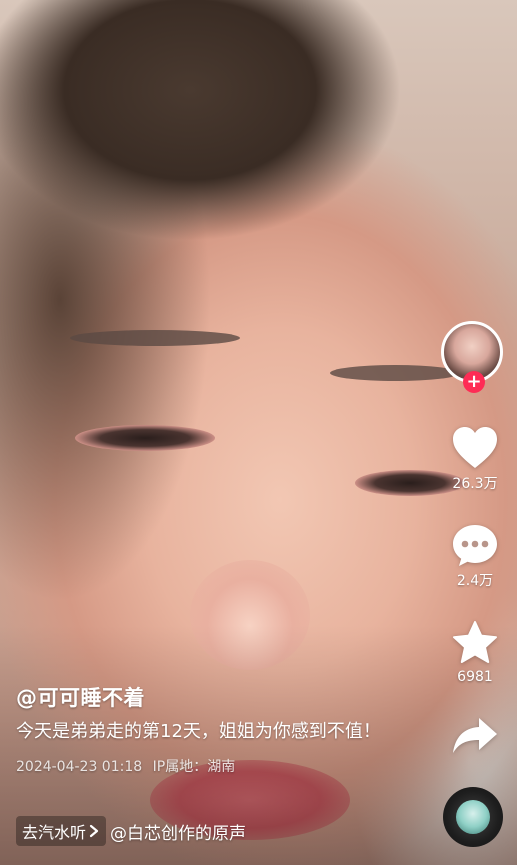  What do you see at coordinates (475, 484) in the screenshot?
I see `like-count: 26.3万` at bounding box center [475, 484].